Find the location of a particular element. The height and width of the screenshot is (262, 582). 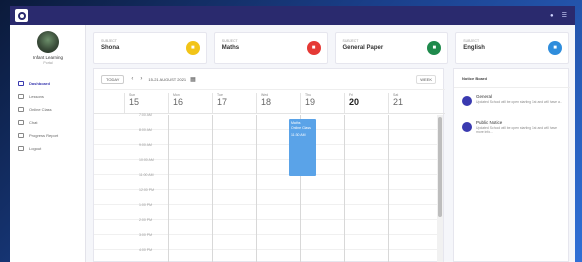

sidebar-item-online-class: Online Class is located at coordinates (49, 109).